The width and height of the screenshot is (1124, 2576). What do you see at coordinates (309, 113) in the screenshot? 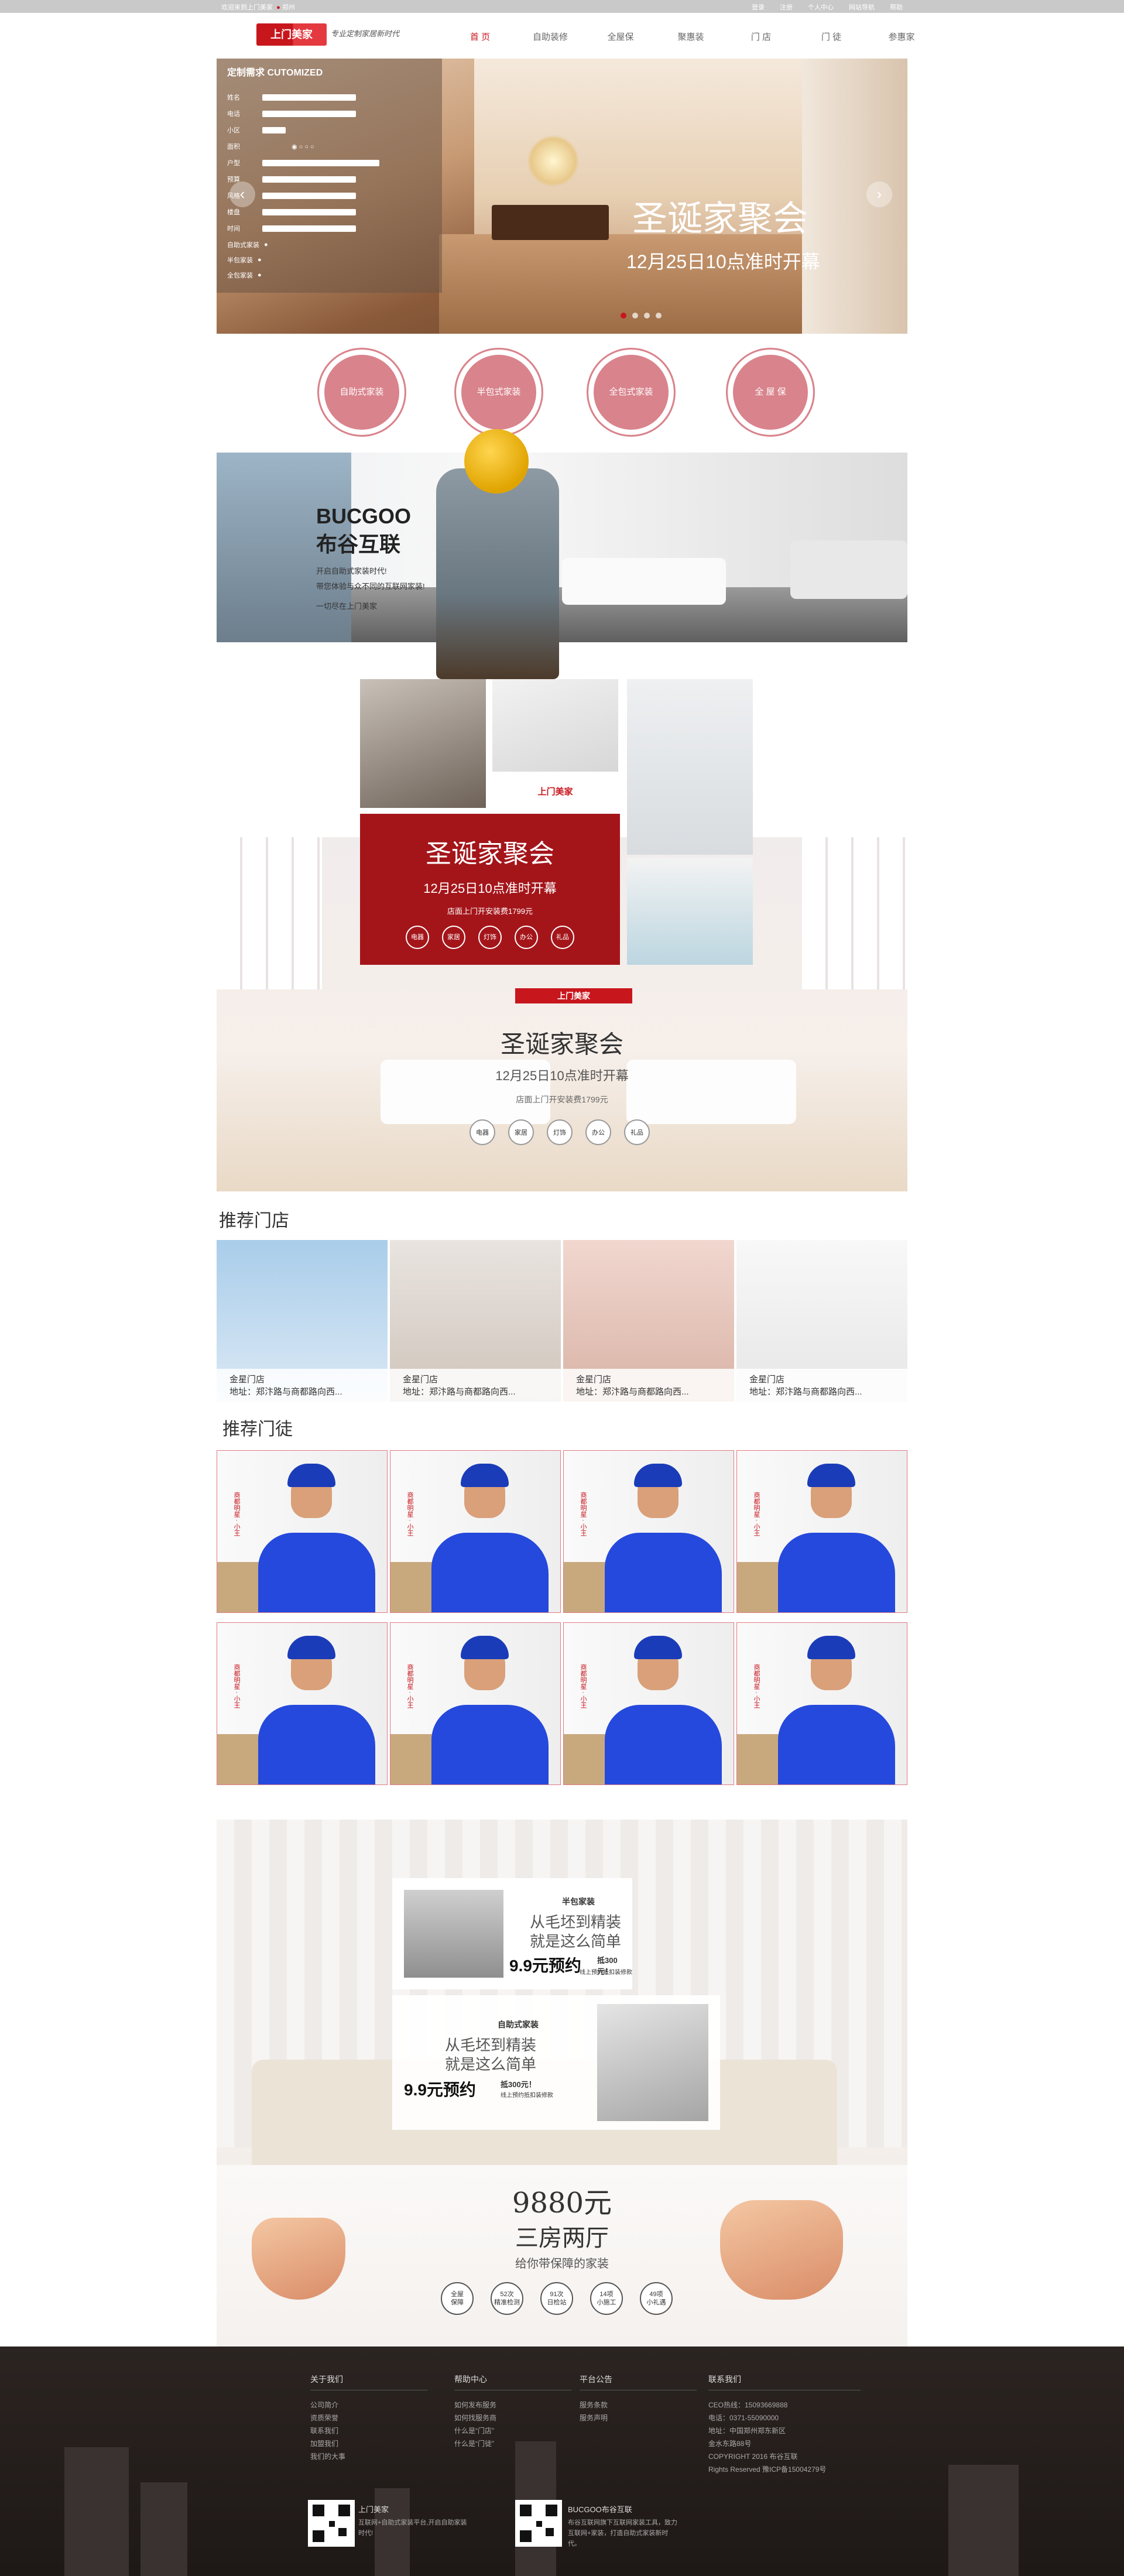
I see `phone-input` at bounding box center [309, 113].